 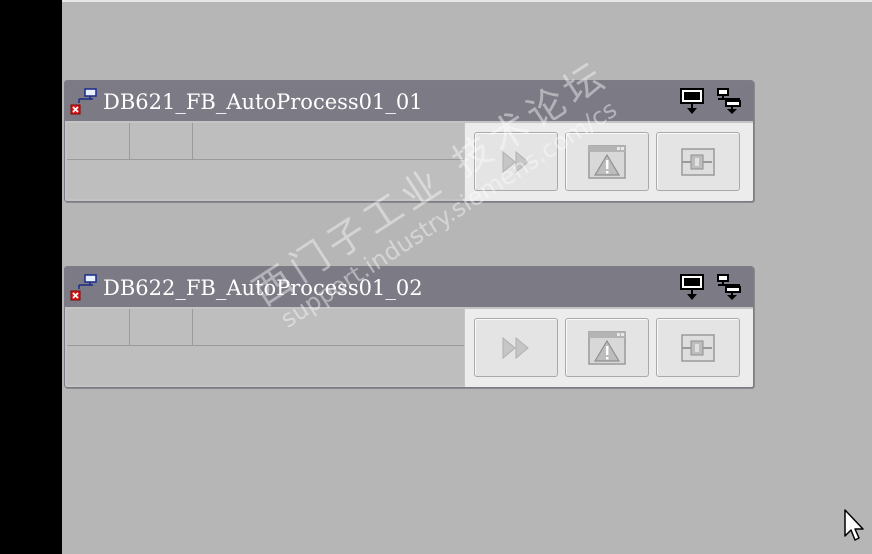 What do you see at coordinates (467, 1) in the screenshot?
I see `top-edge-line` at bounding box center [467, 1].